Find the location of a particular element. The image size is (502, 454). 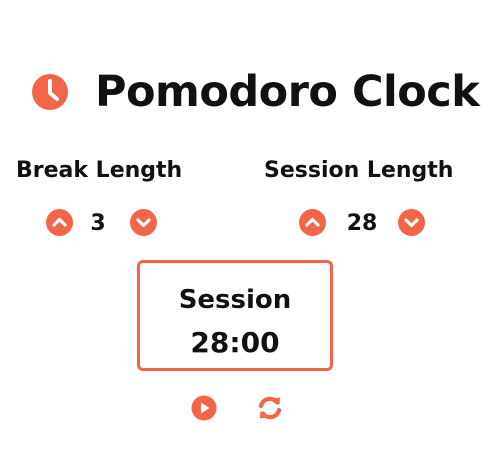

page-title: Pomodoro Clock is located at coordinates (287, 92).